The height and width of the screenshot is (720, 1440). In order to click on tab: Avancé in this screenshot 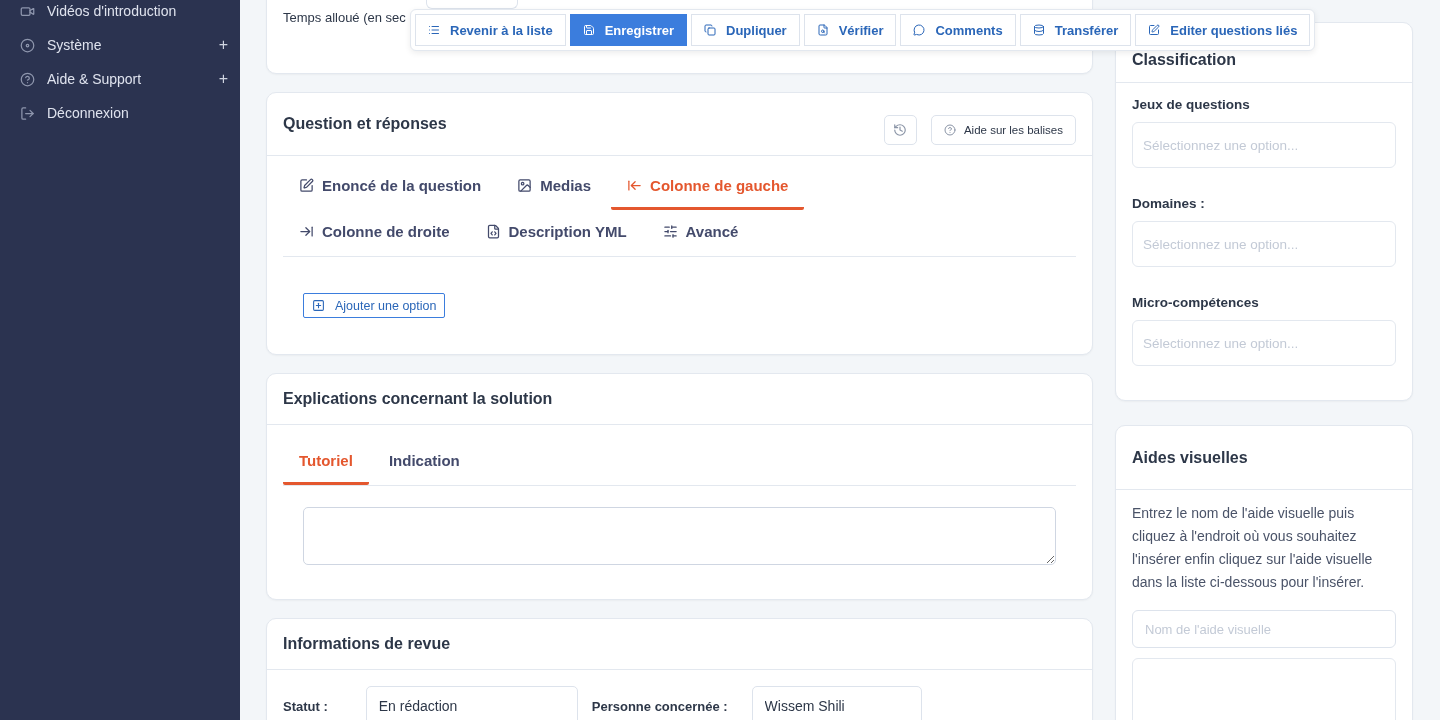, I will do `click(700, 233)`.